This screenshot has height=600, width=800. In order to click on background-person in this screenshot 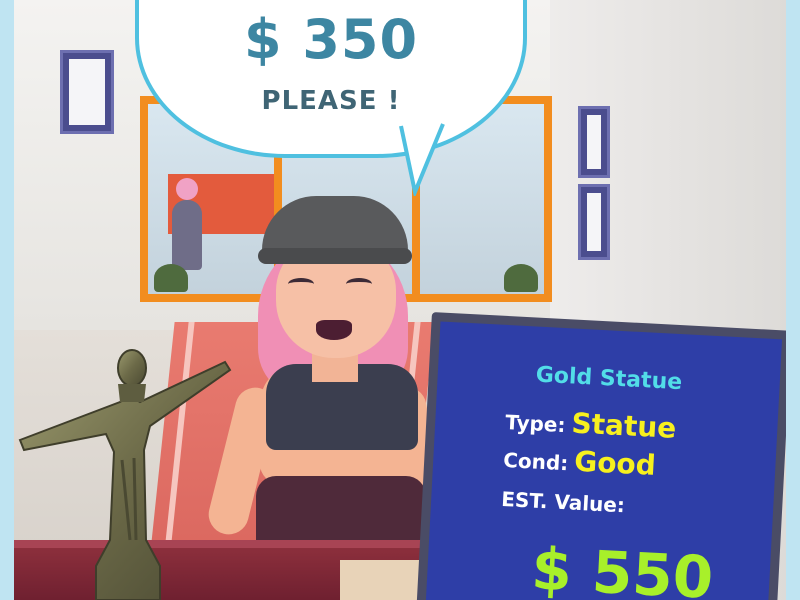, I will do `click(187, 224)`.